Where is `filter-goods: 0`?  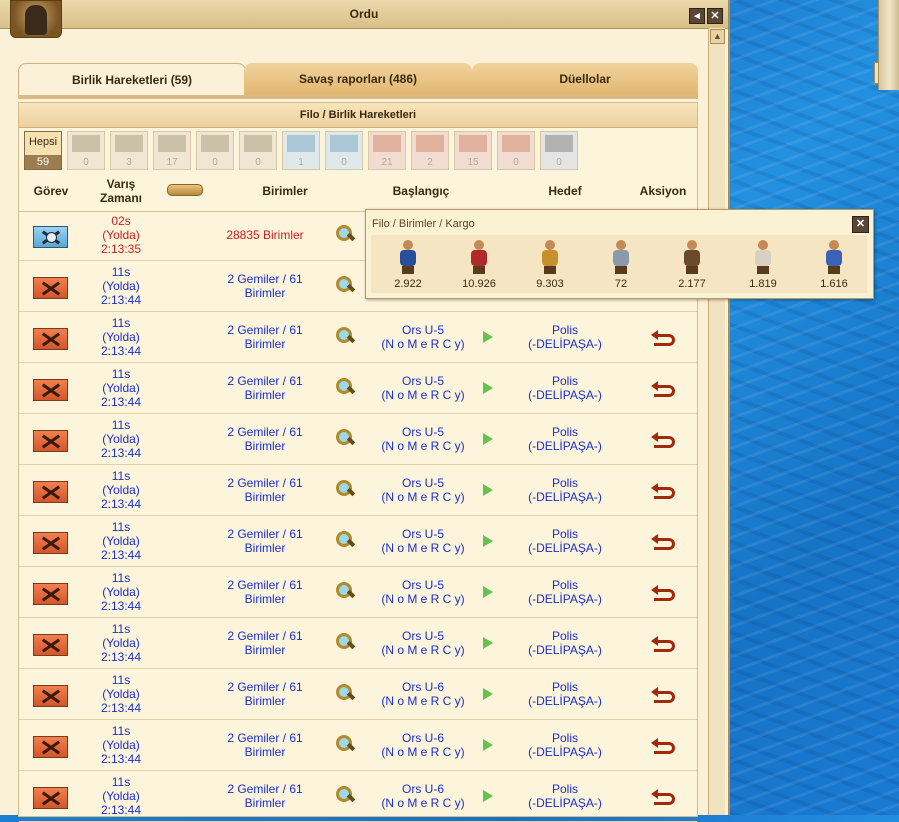
filter-goods: 0 is located at coordinates (258, 150).